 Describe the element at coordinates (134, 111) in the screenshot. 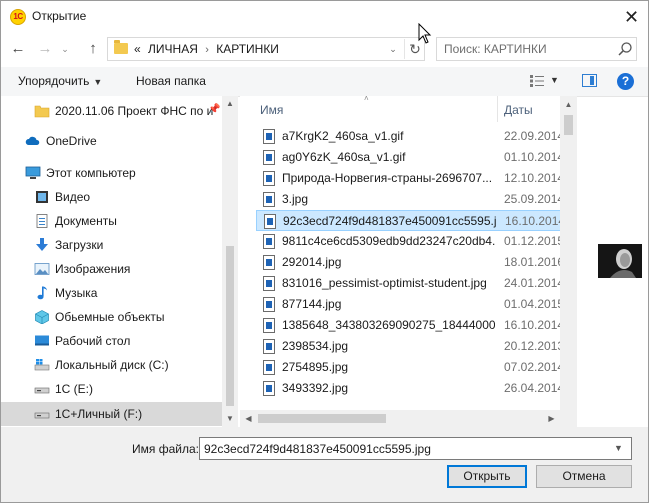

I see `nav-item-label: 2020.11.06 Проект ФНС по и` at that location.